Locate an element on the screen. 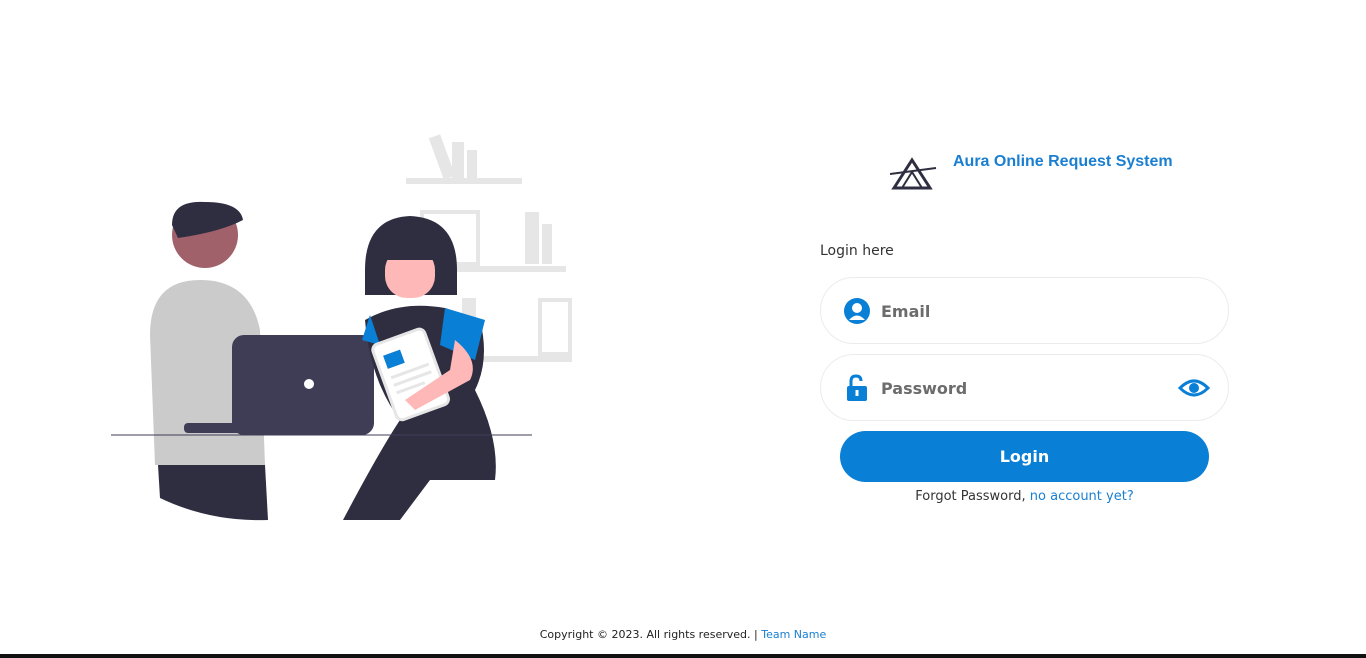 This screenshot has height=658, width=1366. password-input is located at coordinates (1021, 388).